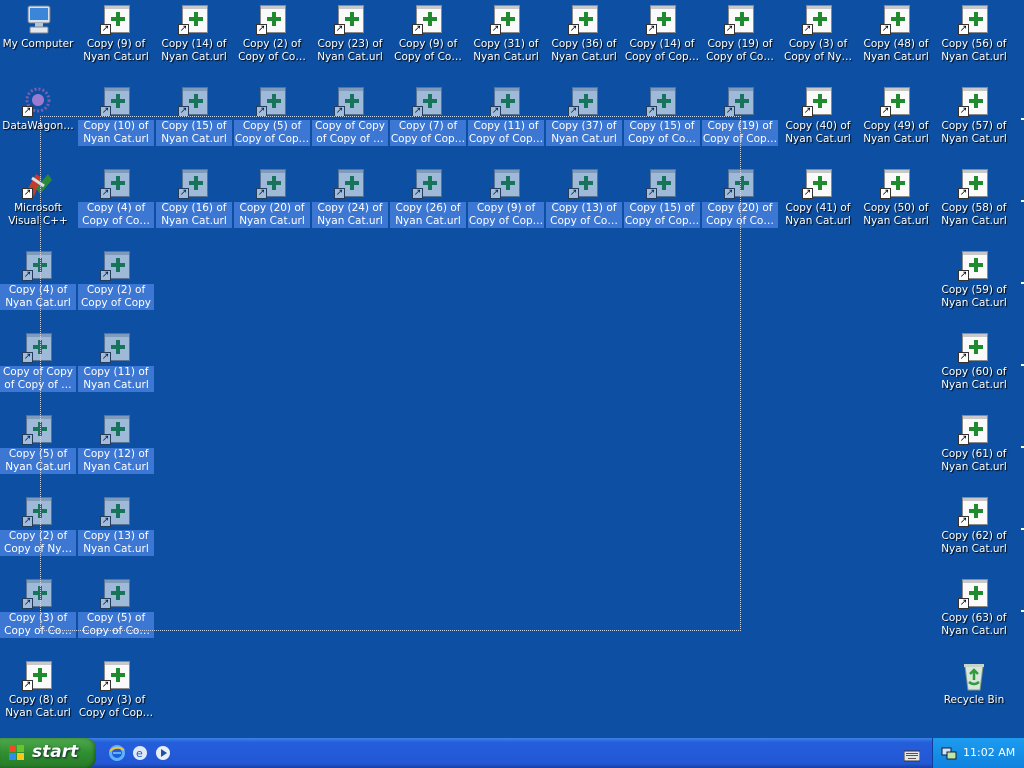 The height and width of the screenshot is (768, 1024). What do you see at coordinates (896, 43) in the screenshot?
I see `desktop-shortcut: ↗ Copy (48) of Nyan Cat.url` at bounding box center [896, 43].